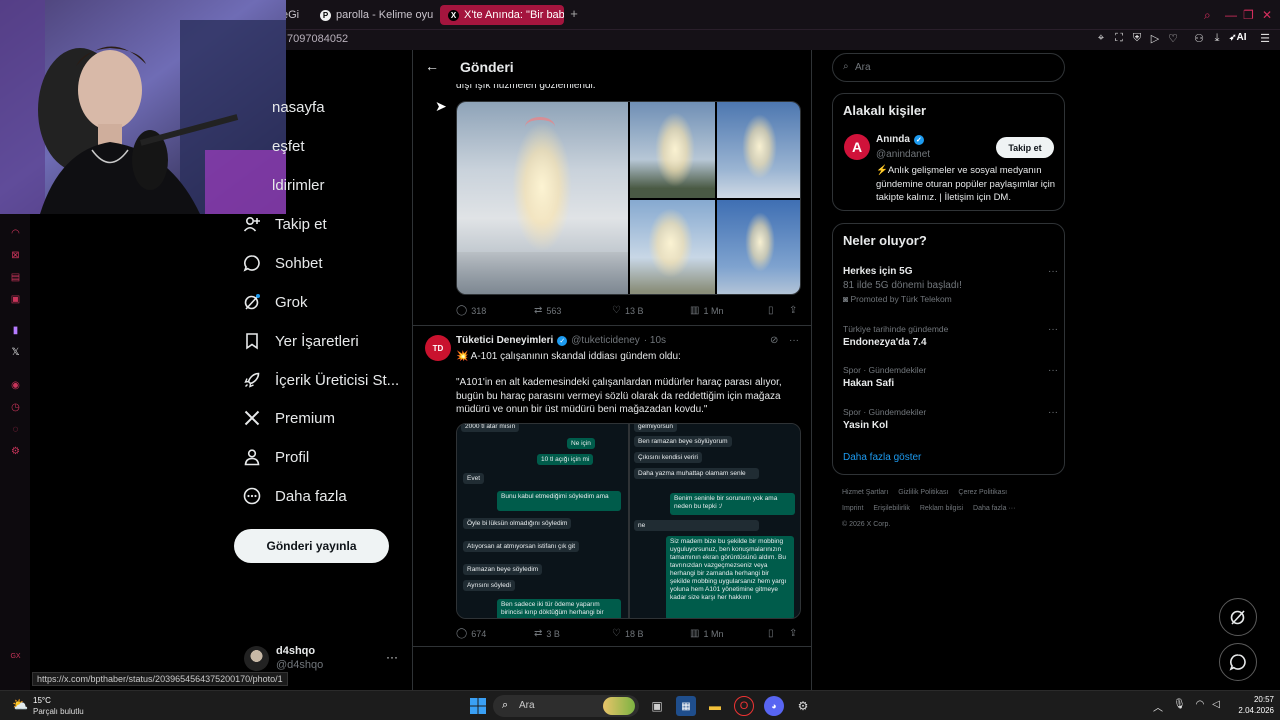 The height and width of the screenshot is (720, 1280). Describe the element at coordinates (982, 492) in the screenshot. I see `footer-link: Çerez Politikası` at that location.